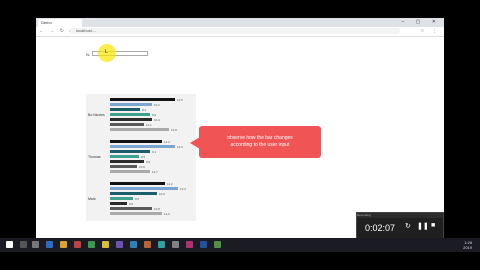 The width and height of the screenshot is (480, 270). I want to click on bar-value-label: 12.7, so click(155, 171).